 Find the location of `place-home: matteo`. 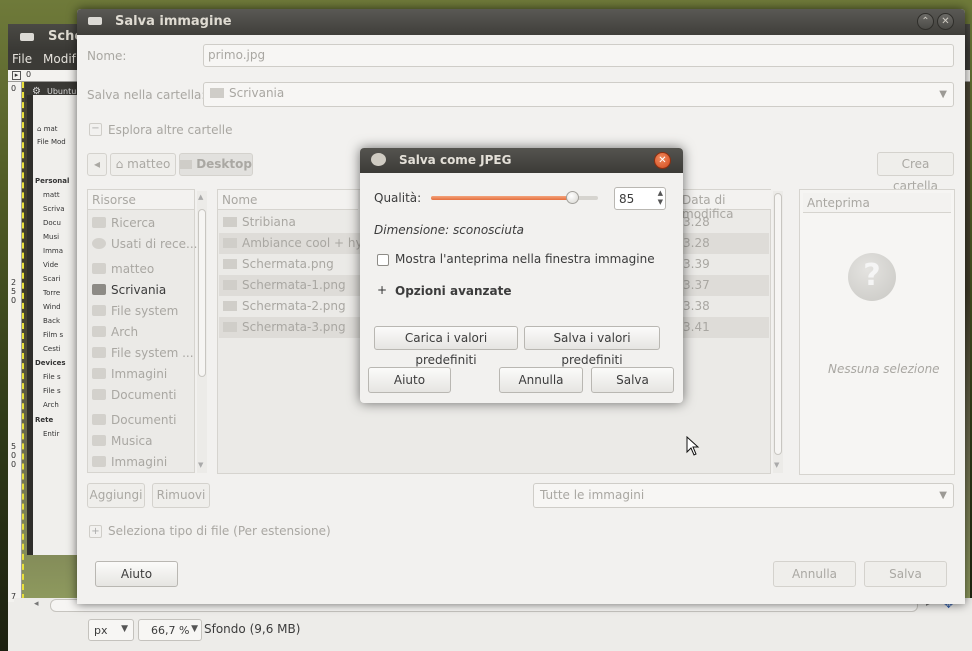

place-home: matteo is located at coordinates (123, 269).